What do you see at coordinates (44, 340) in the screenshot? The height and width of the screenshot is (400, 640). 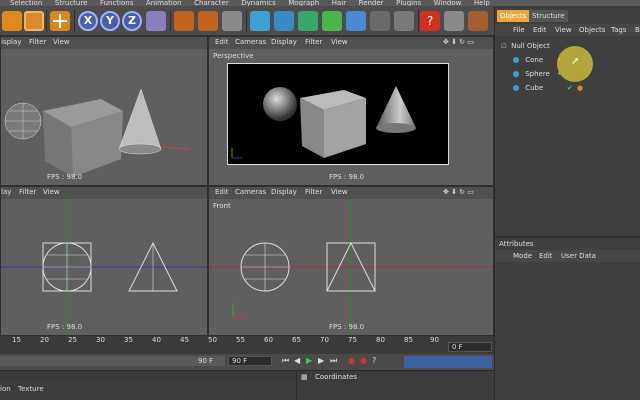 I see `timeline-tick: 20` at bounding box center [44, 340].